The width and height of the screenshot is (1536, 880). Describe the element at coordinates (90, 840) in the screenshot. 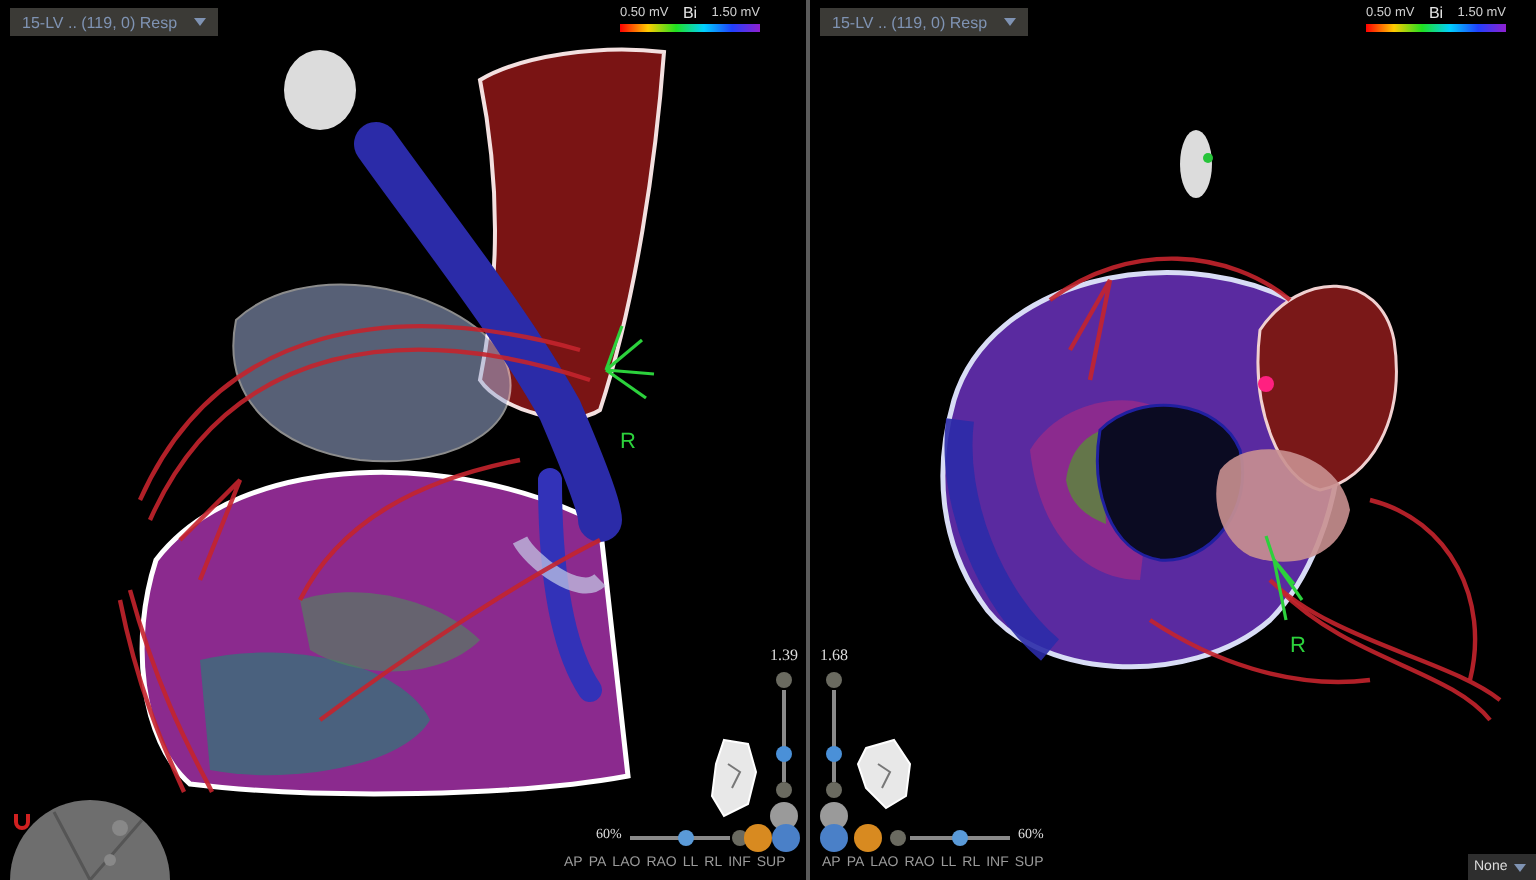

I see `navigation-compass-icon` at that location.